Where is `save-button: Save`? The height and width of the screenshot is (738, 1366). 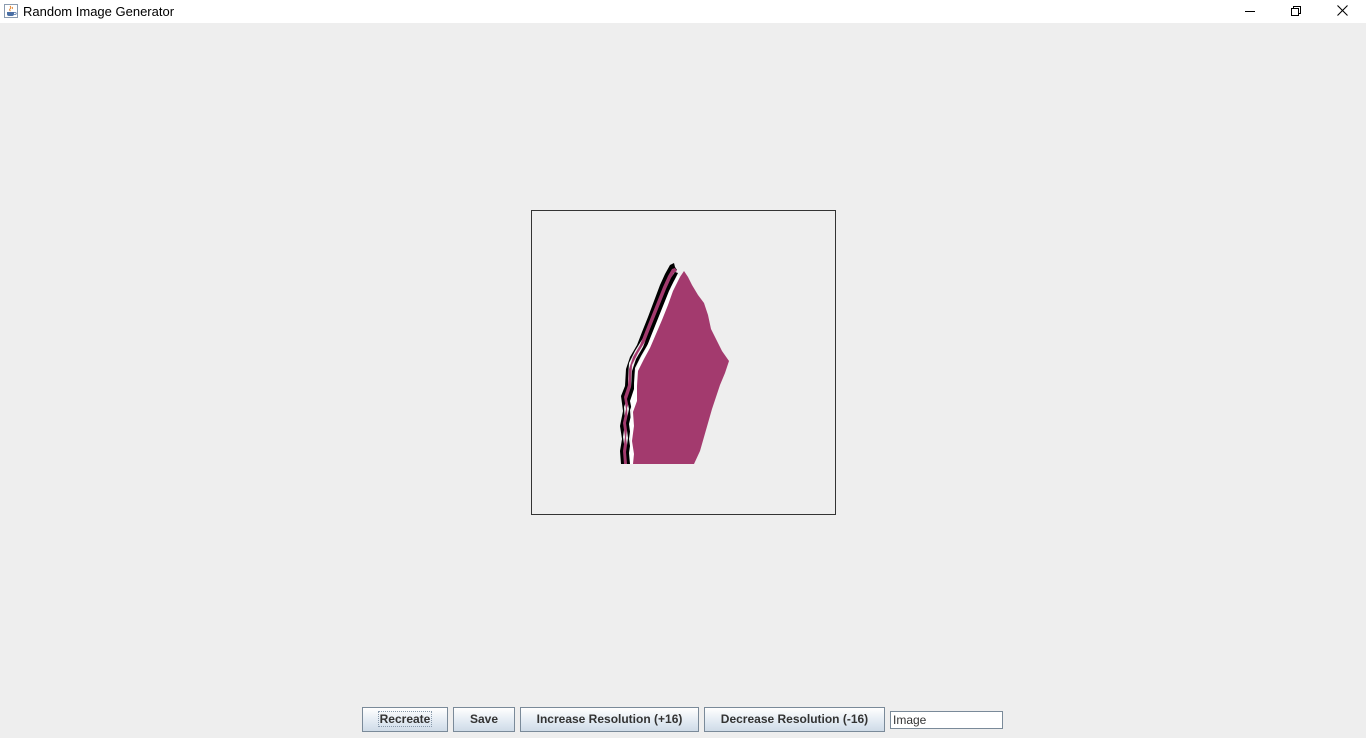 save-button: Save is located at coordinates (484, 719).